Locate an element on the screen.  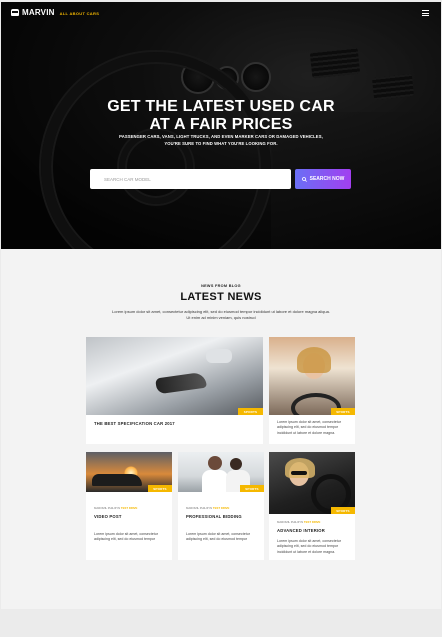
car-silhouette-decor is located at coordinates (117, 480).